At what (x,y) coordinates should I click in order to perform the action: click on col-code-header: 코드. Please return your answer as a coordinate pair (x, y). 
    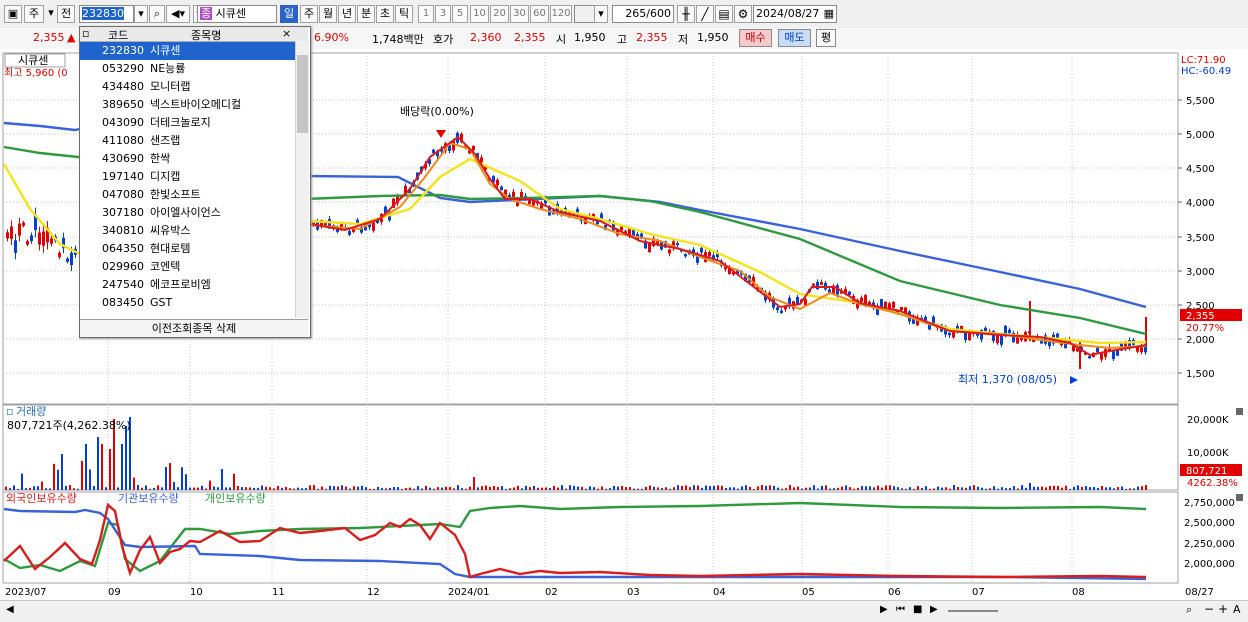
    Looking at the image, I should click on (118, 35).